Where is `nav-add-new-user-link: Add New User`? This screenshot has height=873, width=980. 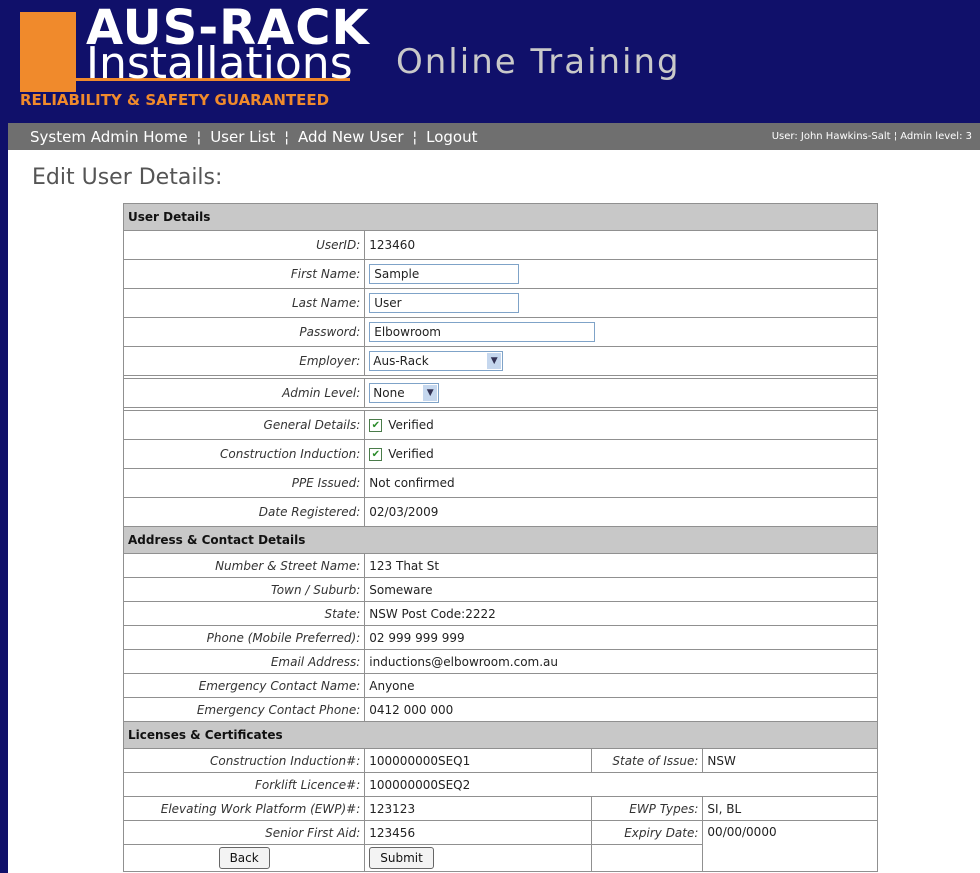 nav-add-new-user-link: Add New User is located at coordinates (350, 137).